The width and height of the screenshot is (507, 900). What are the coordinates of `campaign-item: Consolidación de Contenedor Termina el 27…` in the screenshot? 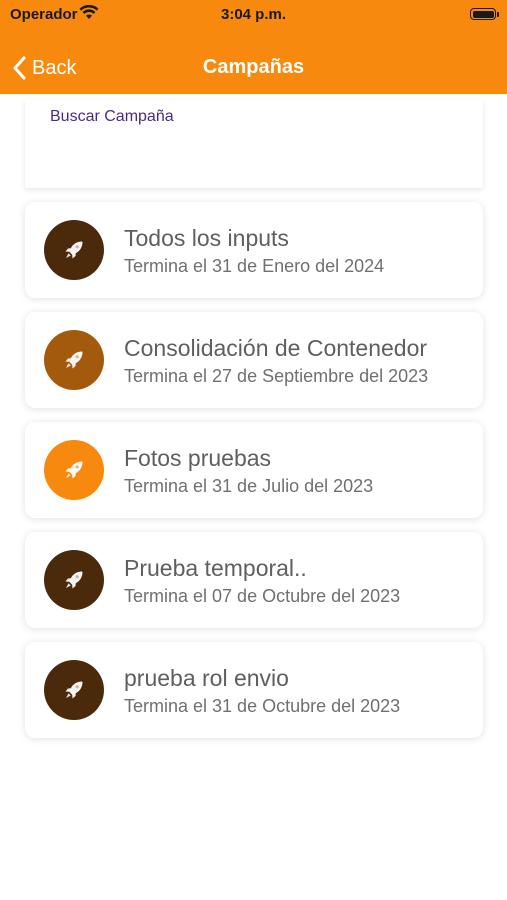 It's located at (254, 360).